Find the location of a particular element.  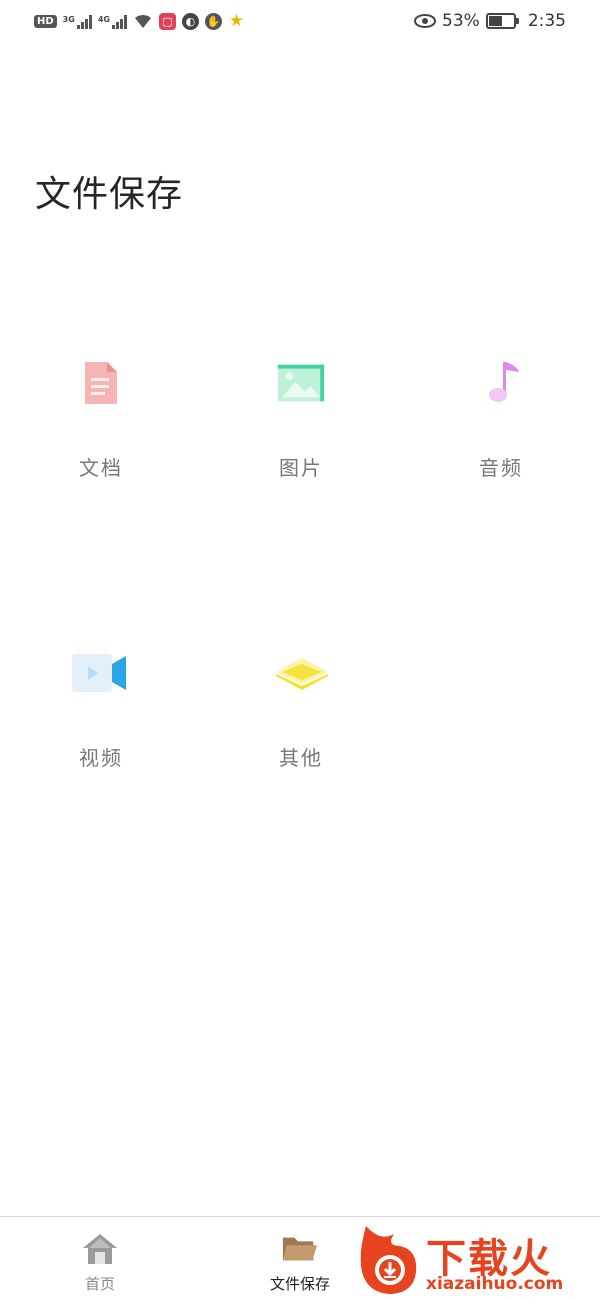

category-label: 图片 is located at coordinates (301, 468).